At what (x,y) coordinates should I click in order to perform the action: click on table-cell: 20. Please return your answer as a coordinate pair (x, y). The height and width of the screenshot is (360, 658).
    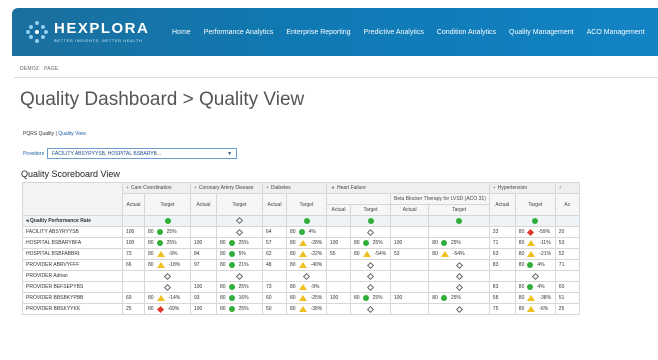
    Looking at the image, I should click on (567, 232).